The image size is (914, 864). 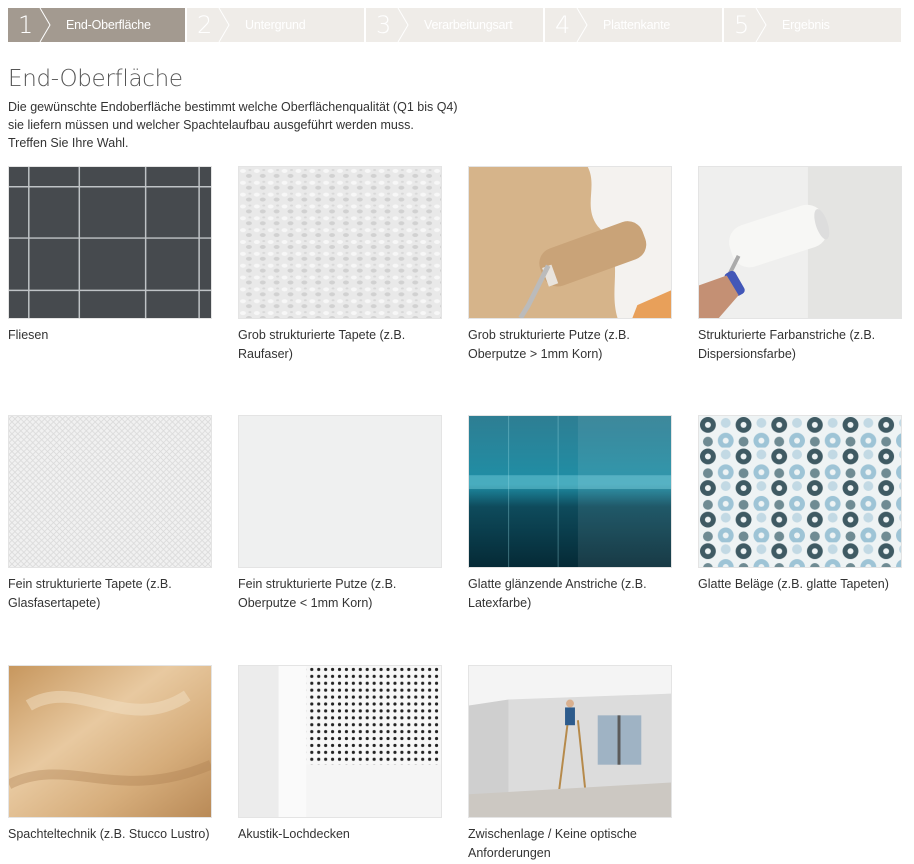 I want to click on step-5: 5 Ergebnis, so click(x=811, y=25).